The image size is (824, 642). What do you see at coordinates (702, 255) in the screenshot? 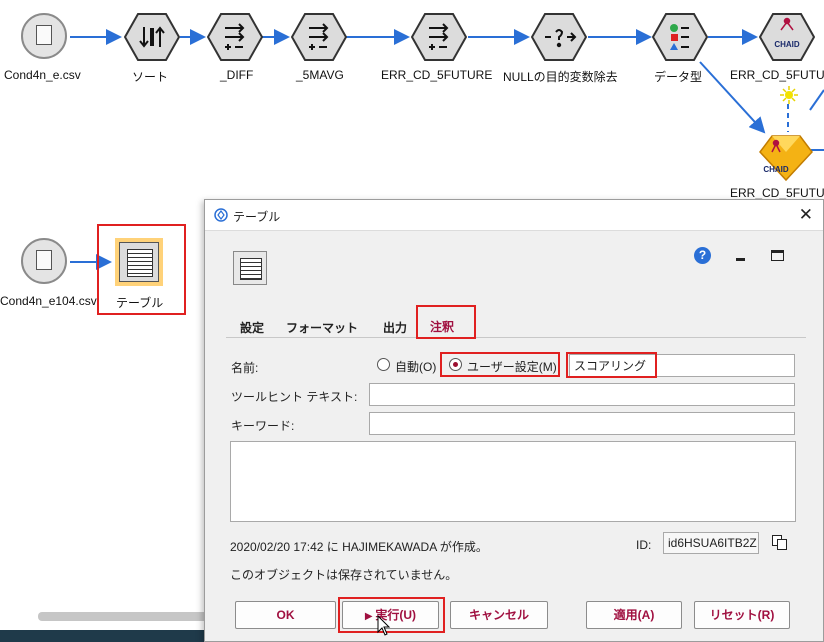
I see `help-icon: ?` at bounding box center [702, 255].